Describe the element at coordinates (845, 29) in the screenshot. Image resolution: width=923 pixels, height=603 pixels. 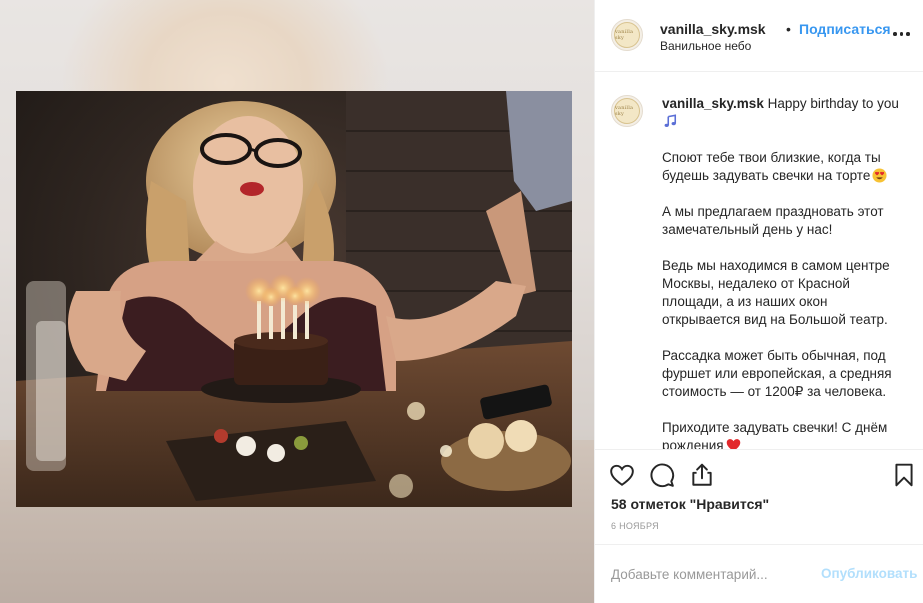
I see `follow-button: Подписаться` at that location.